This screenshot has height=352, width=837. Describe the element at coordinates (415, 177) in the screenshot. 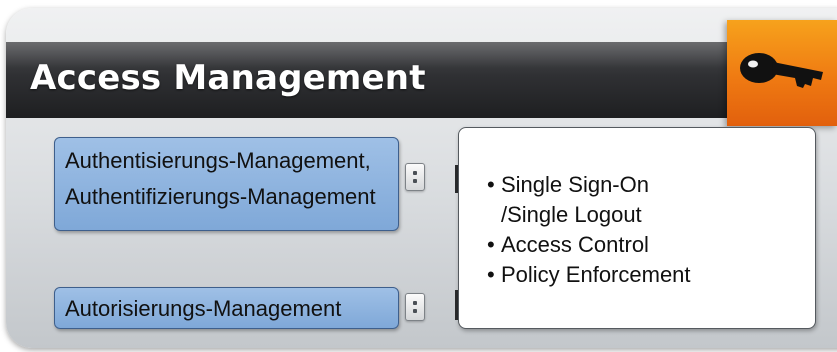

I see `authentication-expand-handle` at that location.